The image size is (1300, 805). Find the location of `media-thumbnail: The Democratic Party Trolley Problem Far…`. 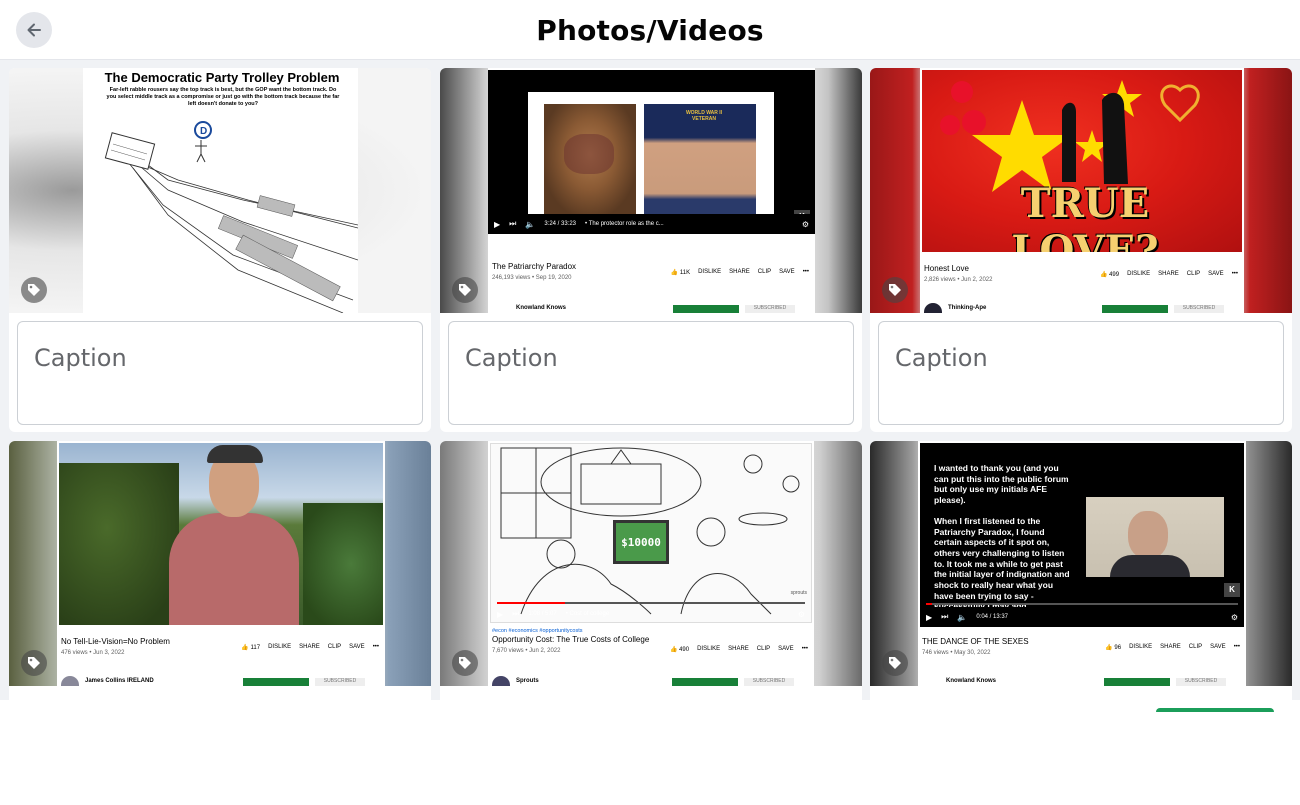

media-thumbnail: The Democratic Party Trolley Problem Far… is located at coordinates (220, 190).